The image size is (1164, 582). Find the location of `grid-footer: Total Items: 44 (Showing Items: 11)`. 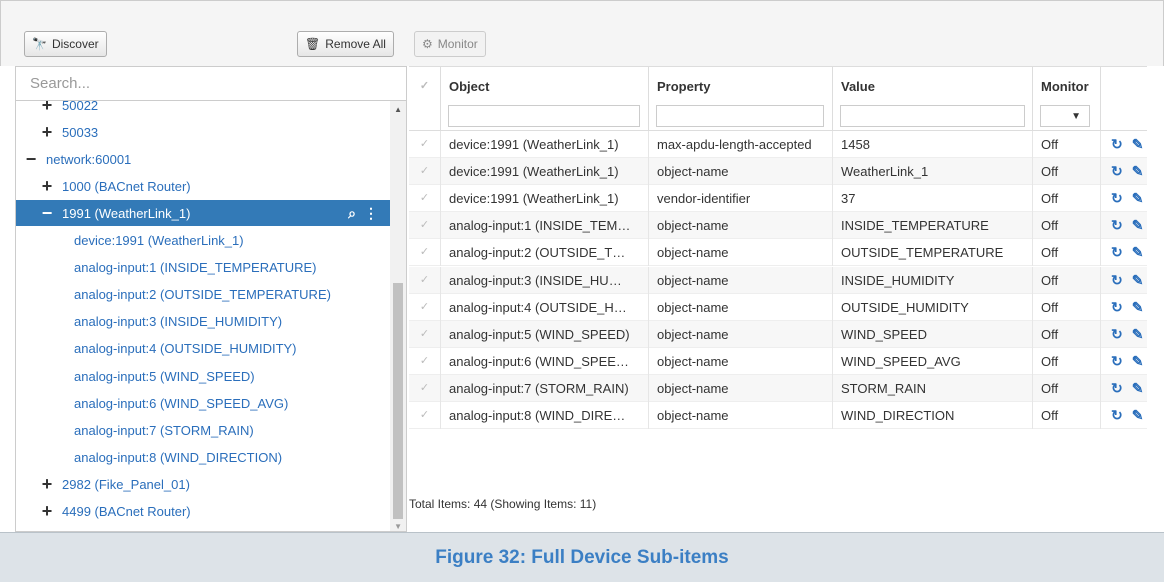

grid-footer: Total Items: 44 (Showing Items: 11) is located at coordinates (503, 504).